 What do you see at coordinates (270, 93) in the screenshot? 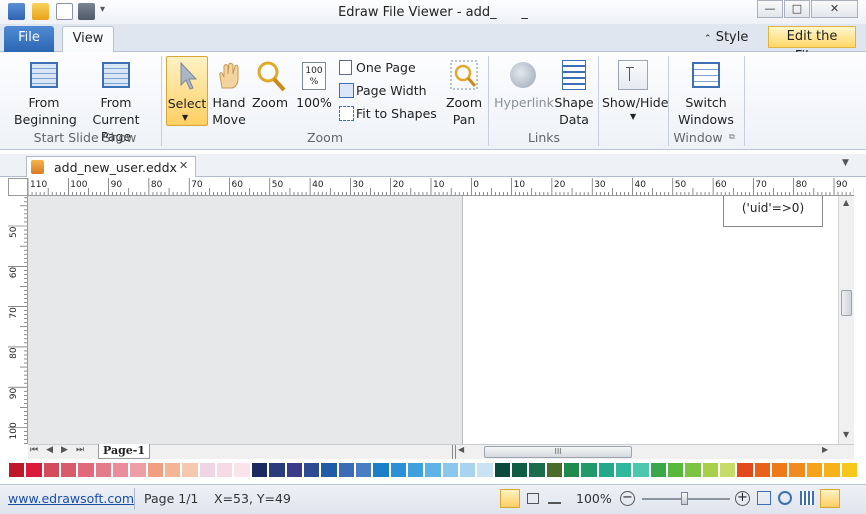
I see `zoom-button: Zoom` at bounding box center [270, 93].